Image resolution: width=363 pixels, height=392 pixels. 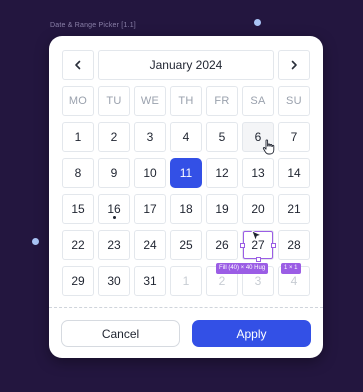 What do you see at coordinates (258, 101) in the screenshot?
I see `weekday-label: SA` at bounding box center [258, 101].